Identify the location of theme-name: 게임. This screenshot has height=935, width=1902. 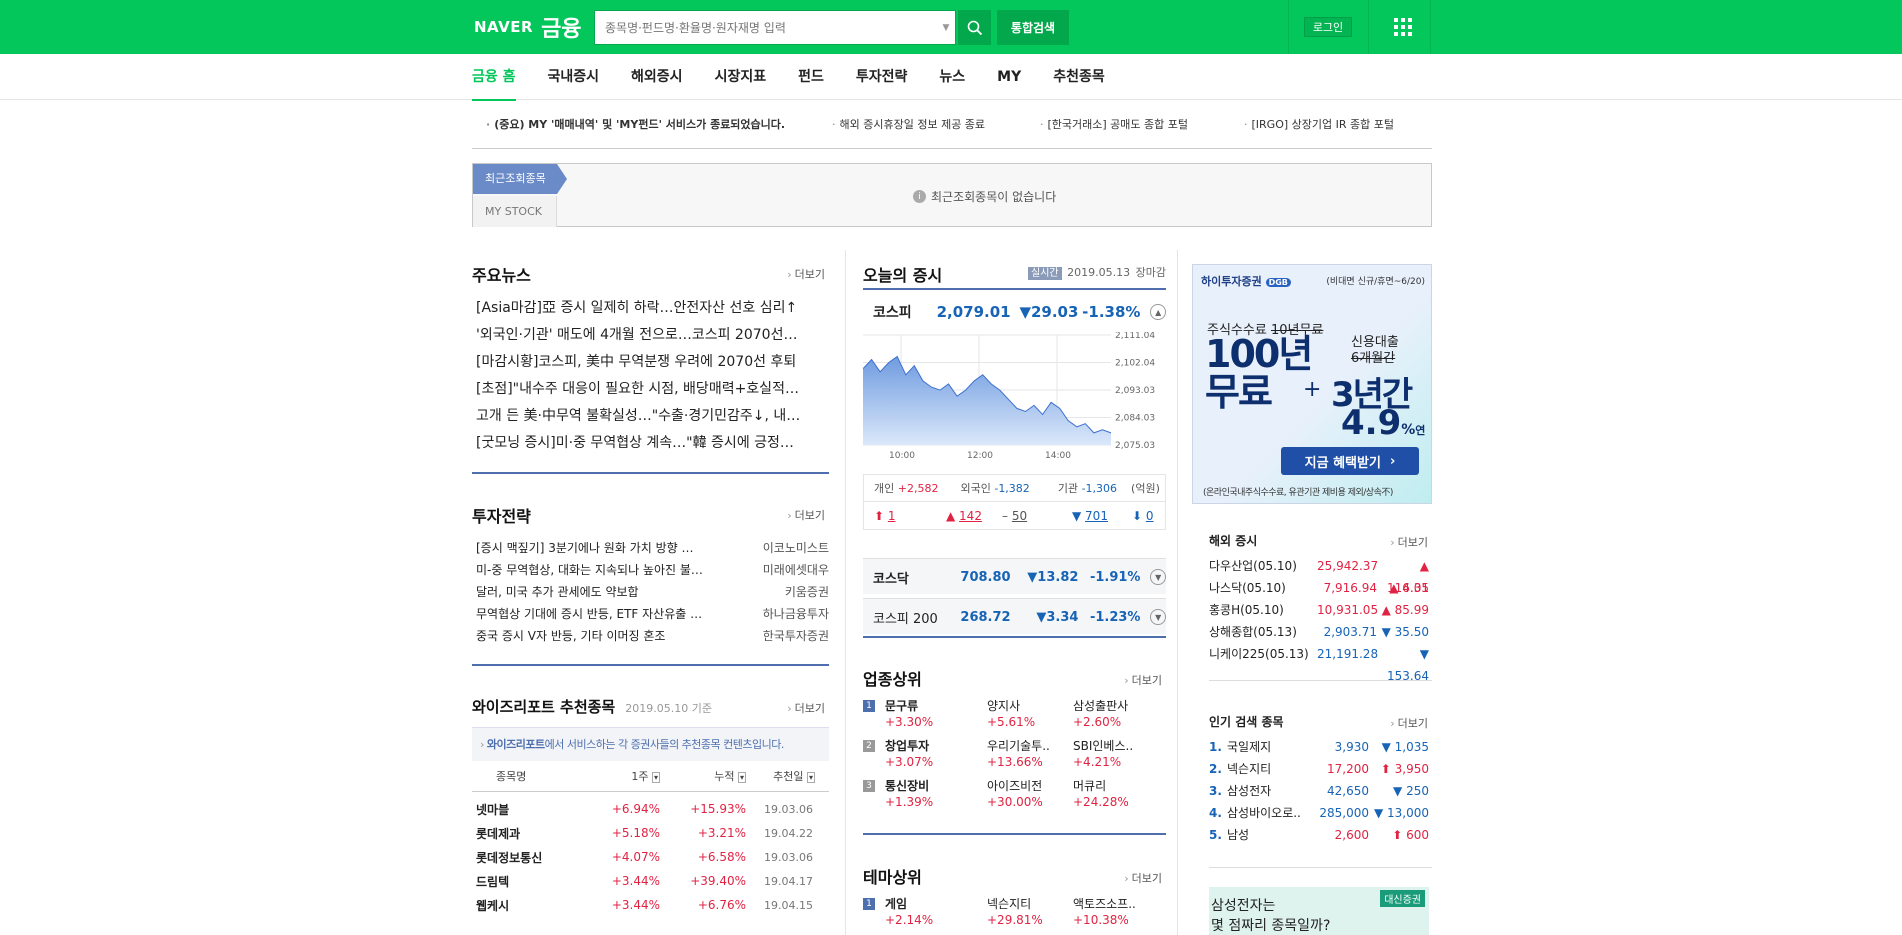
(896, 904).